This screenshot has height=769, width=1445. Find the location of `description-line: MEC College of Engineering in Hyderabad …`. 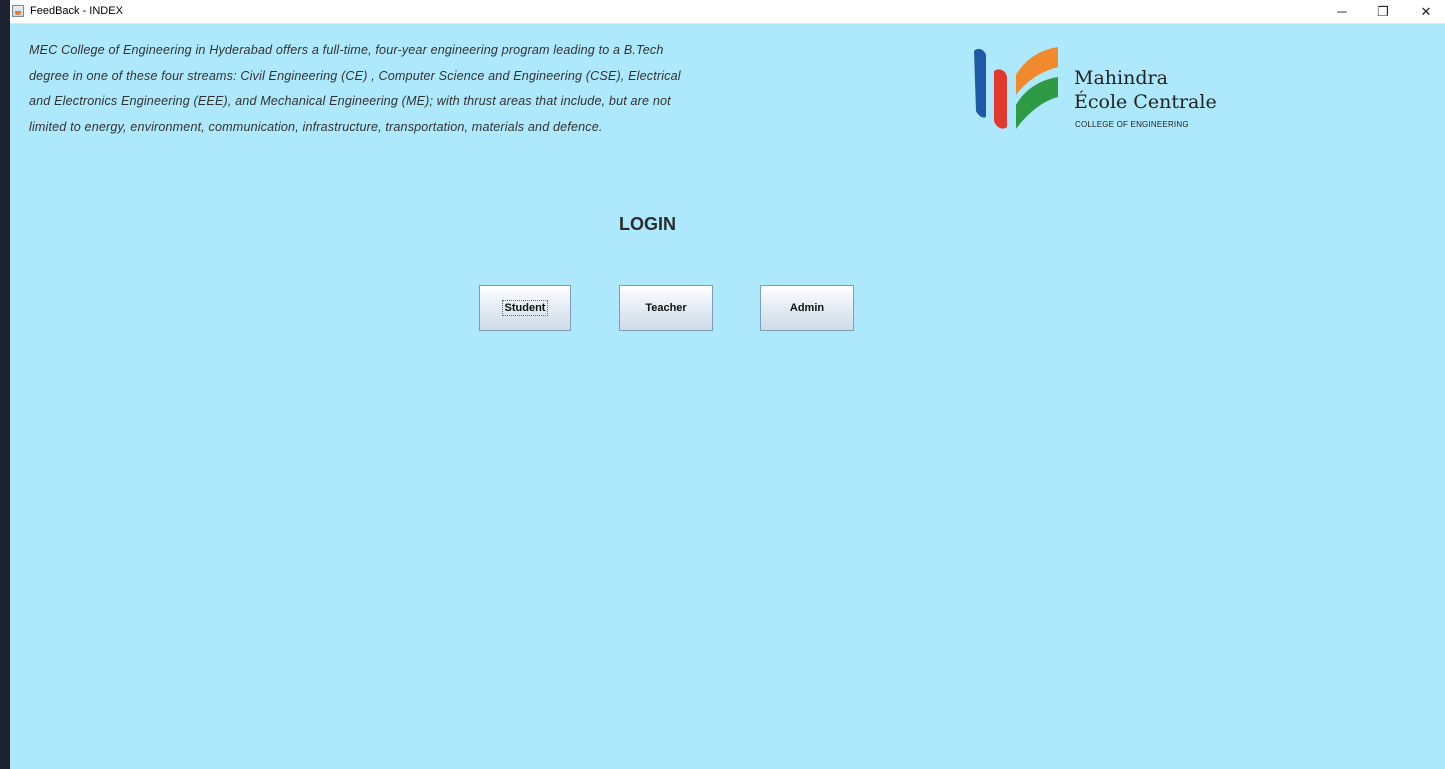

description-line: MEC College of Engineering in Hyderabad … is located at coordinates (346, 50).